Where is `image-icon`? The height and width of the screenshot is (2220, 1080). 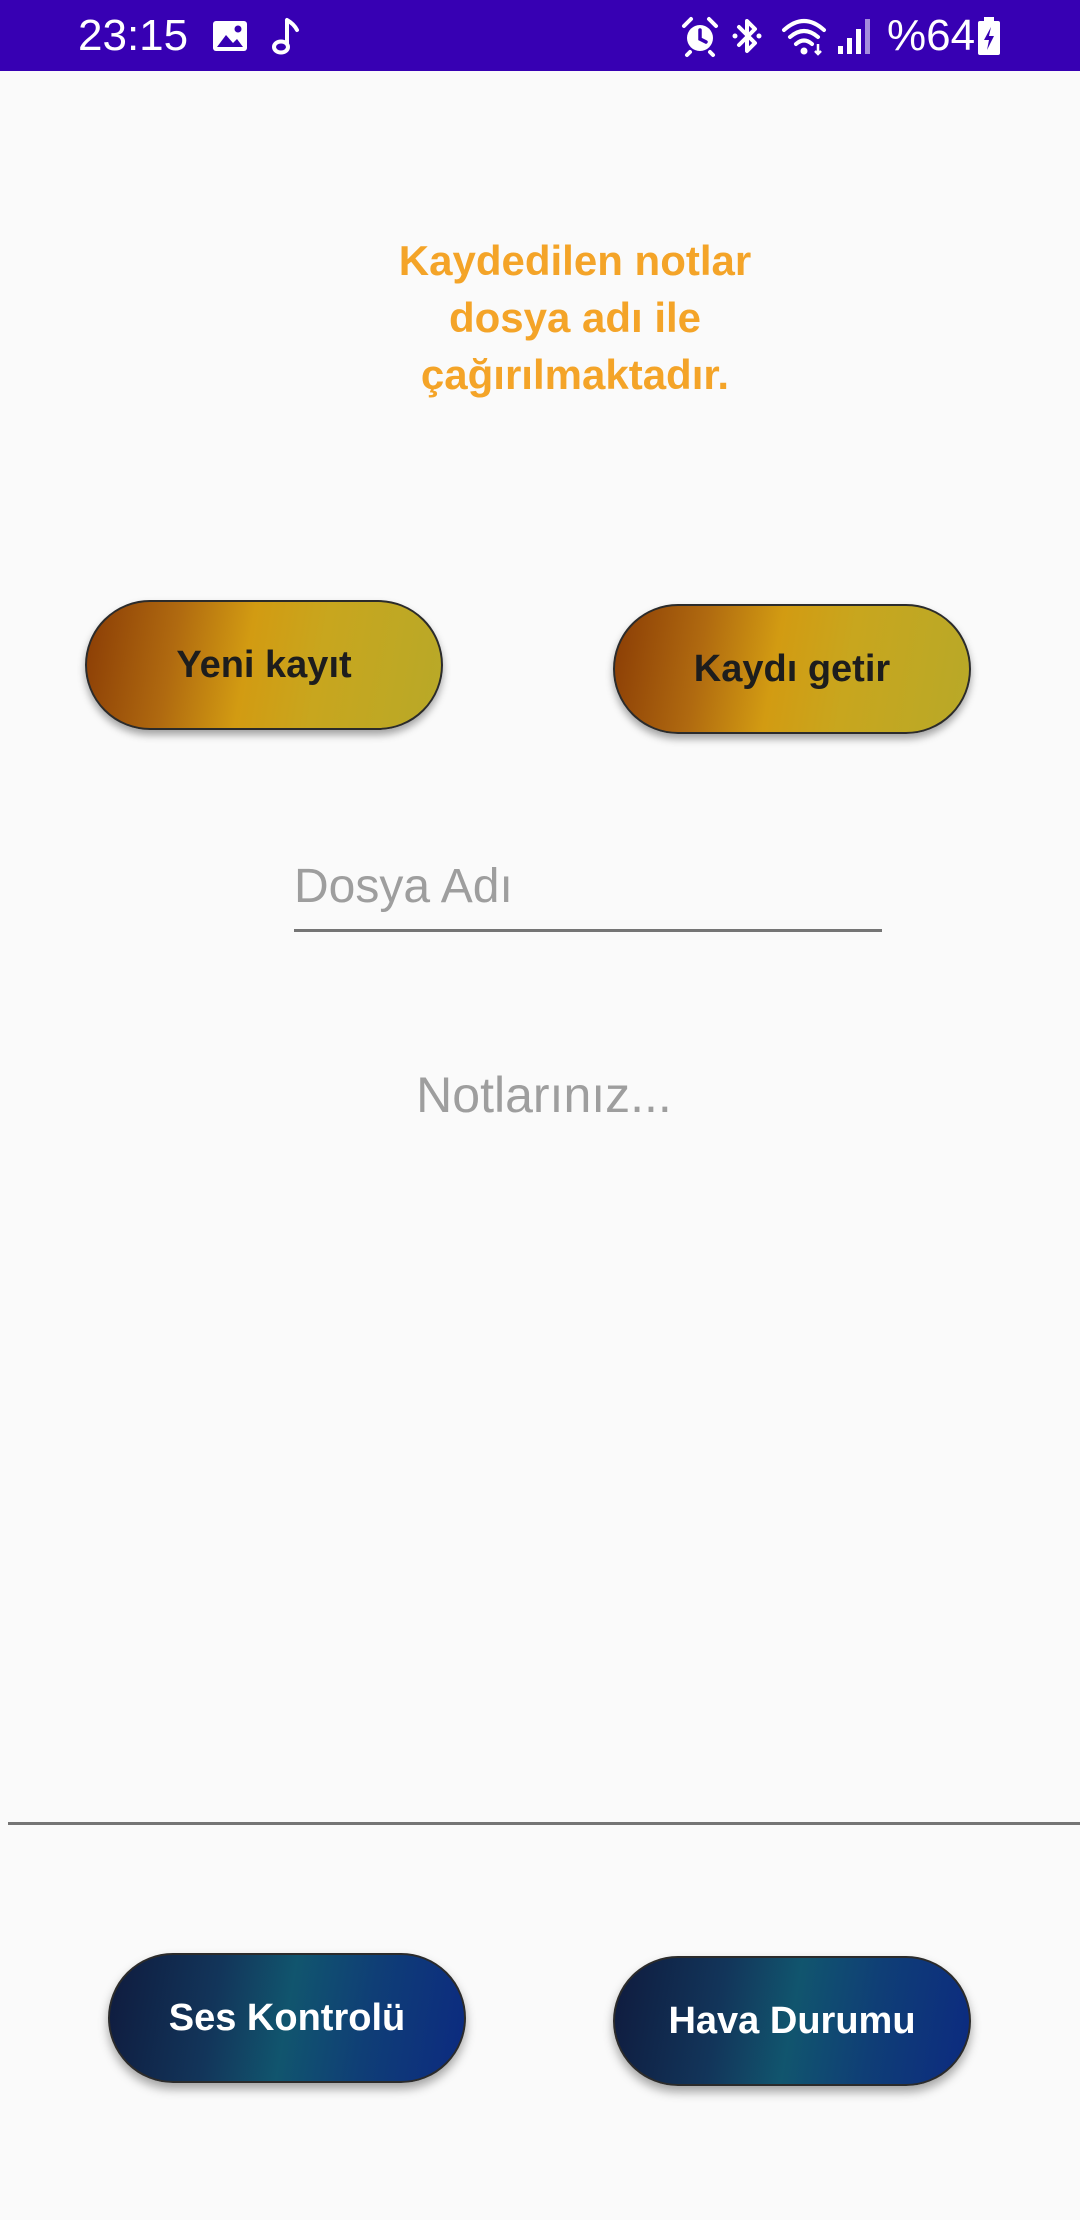
image-icon is located at coordinates (230, 36).